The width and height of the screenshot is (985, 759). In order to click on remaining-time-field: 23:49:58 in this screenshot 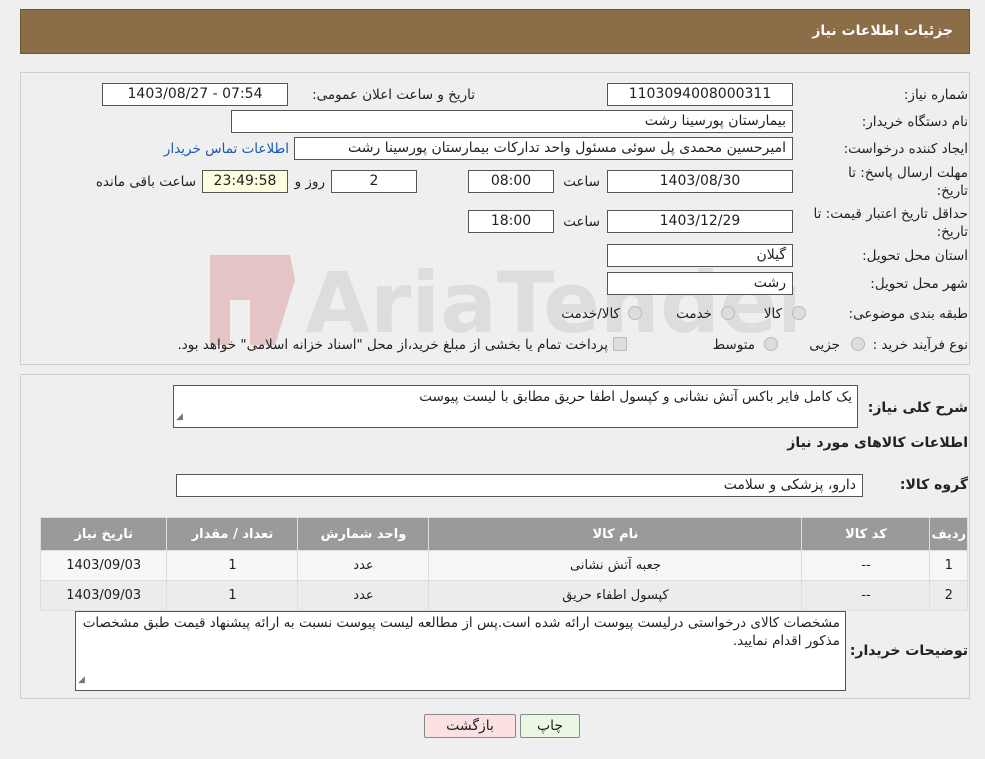, I will do `click(245, 181)`.